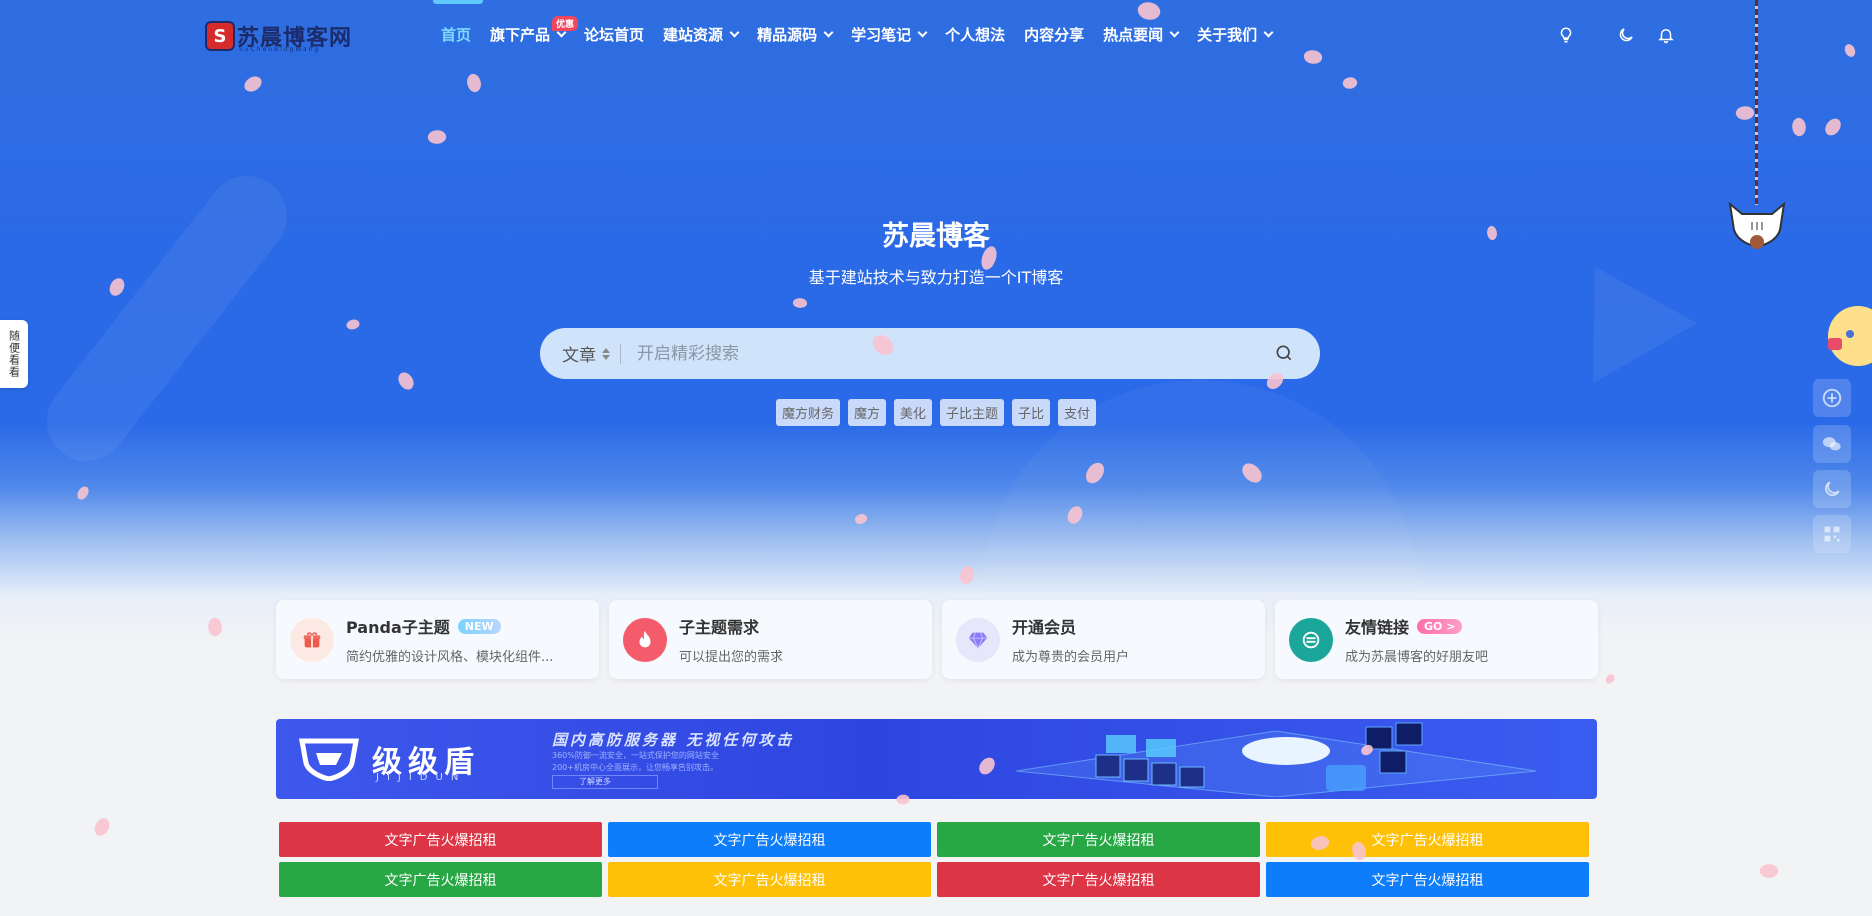 The height and width of the screenshot is (916, 1872). Describe the element at coordinates (955, 353) in the screenshot. I see `search-input` at that location.